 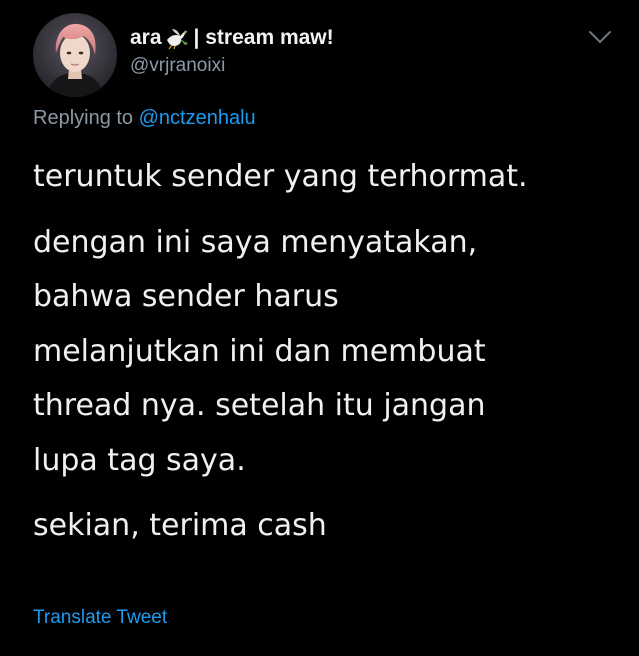 What do you see at coordinates (263, 37) in the screenshot?
I see `display-name-suffix: | stream maw!` at bounding box center [263, 37].